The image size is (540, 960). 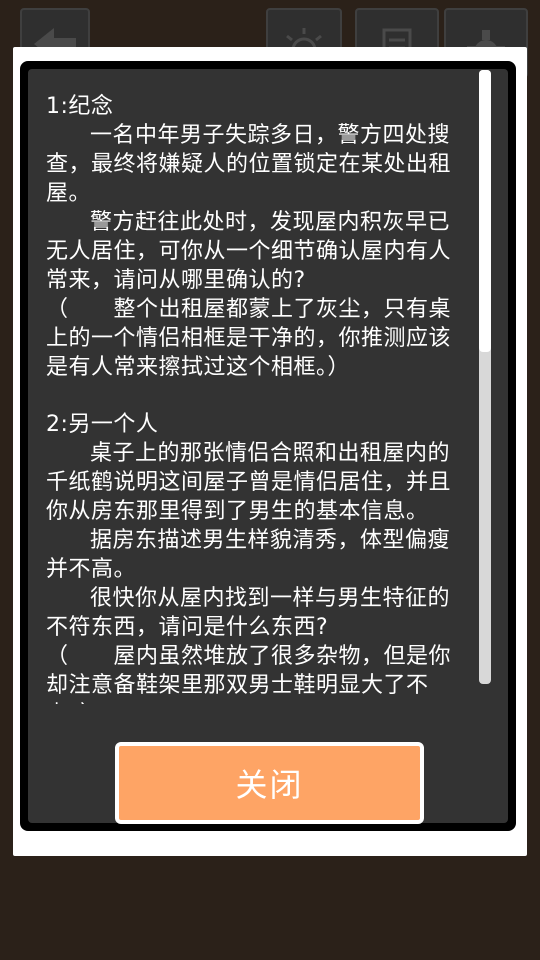 What do you see at coordinates (248, 555) in the screenshot?
I see `question-paragraph: 据房东描述男生样貌清秀，体型偏瘦并不高。` at bounding box center [248, 555].